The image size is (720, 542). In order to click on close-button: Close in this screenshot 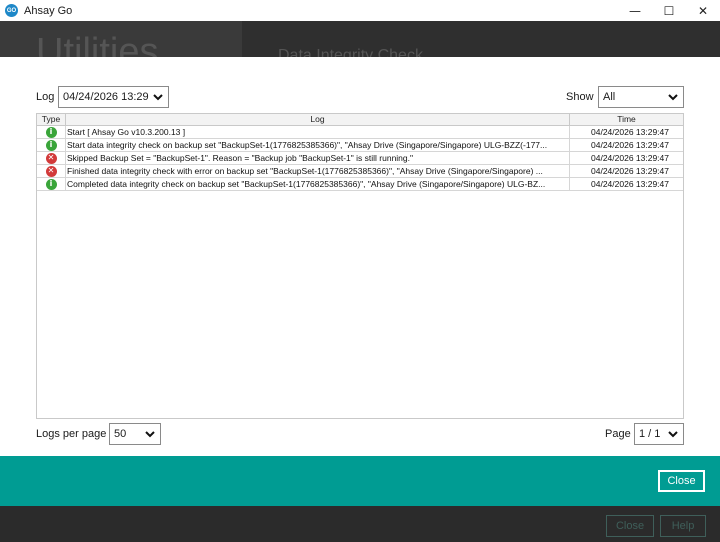, I will do `click(681, 481)`.